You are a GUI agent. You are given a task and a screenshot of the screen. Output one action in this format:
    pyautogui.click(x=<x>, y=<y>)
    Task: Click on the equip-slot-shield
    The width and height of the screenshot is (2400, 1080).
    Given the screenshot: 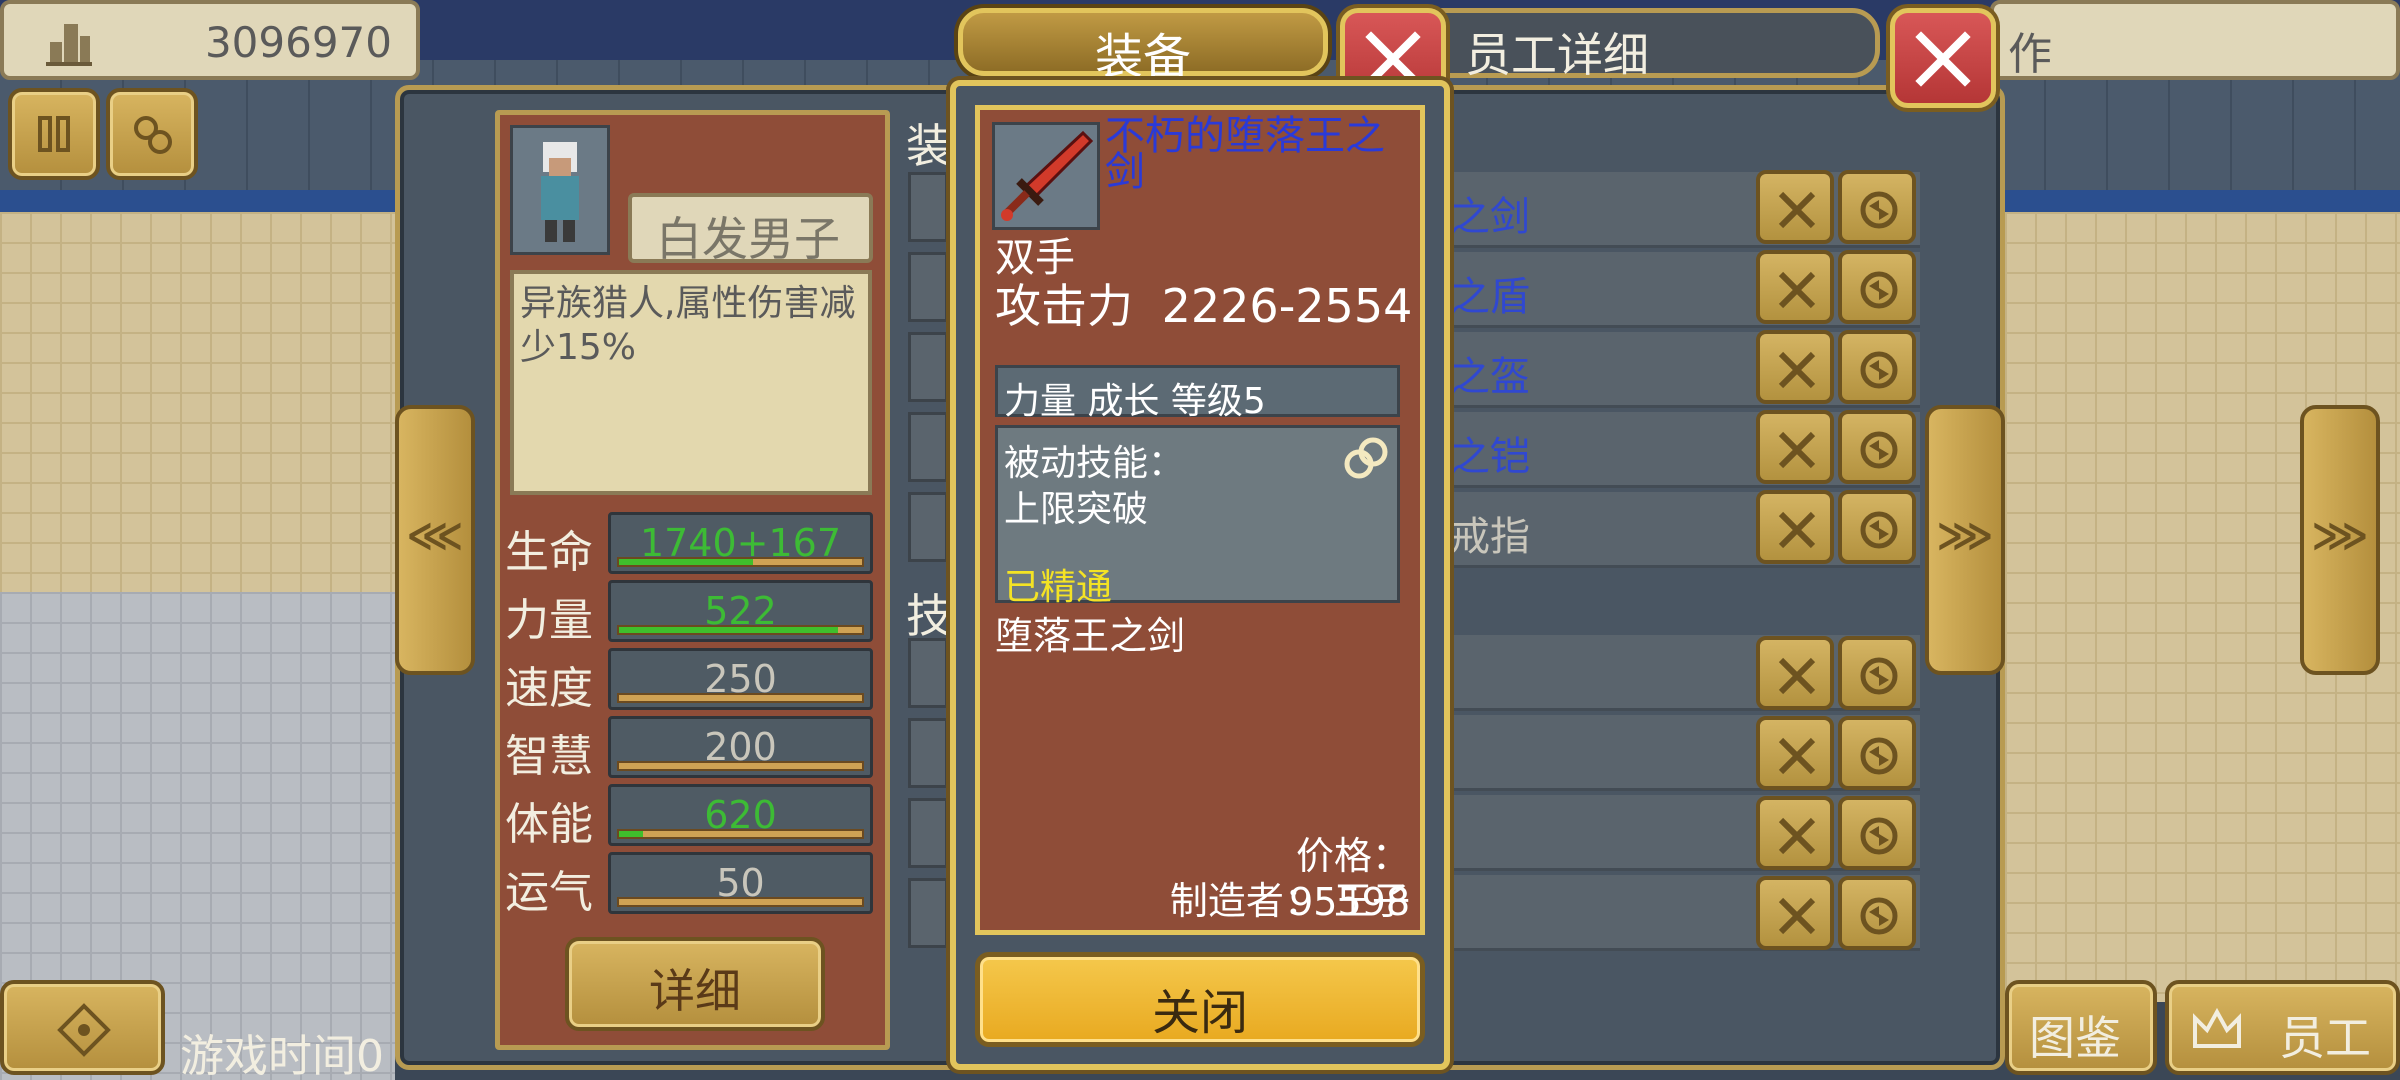 What is the action you would take?
    pyautogui.click(x=928, y=287)
    